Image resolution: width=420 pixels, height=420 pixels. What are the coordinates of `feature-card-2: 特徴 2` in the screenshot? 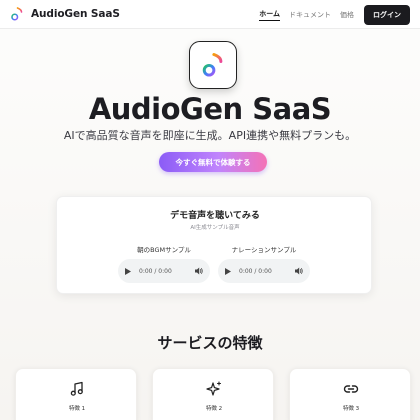 It's located at (213, 394).